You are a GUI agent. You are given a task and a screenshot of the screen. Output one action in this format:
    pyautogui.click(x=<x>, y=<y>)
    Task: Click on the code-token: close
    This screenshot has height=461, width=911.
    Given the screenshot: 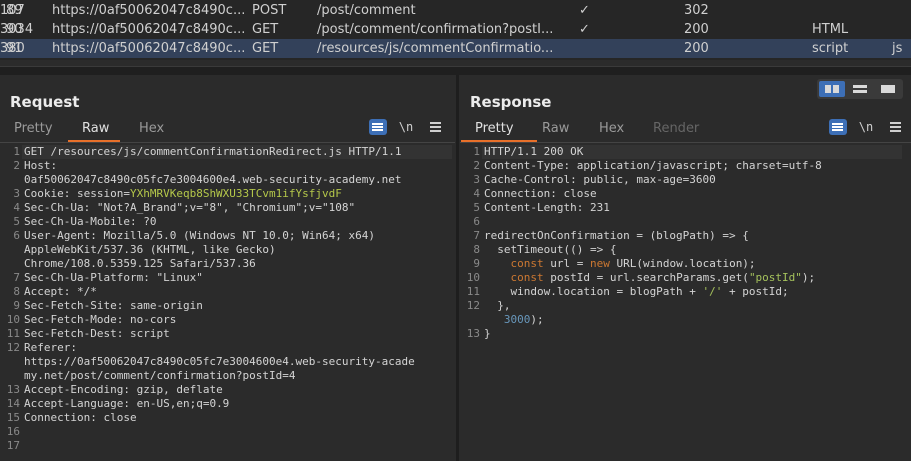 What is the action you would take?
    pyautogui.click(x=120, y=417)
    